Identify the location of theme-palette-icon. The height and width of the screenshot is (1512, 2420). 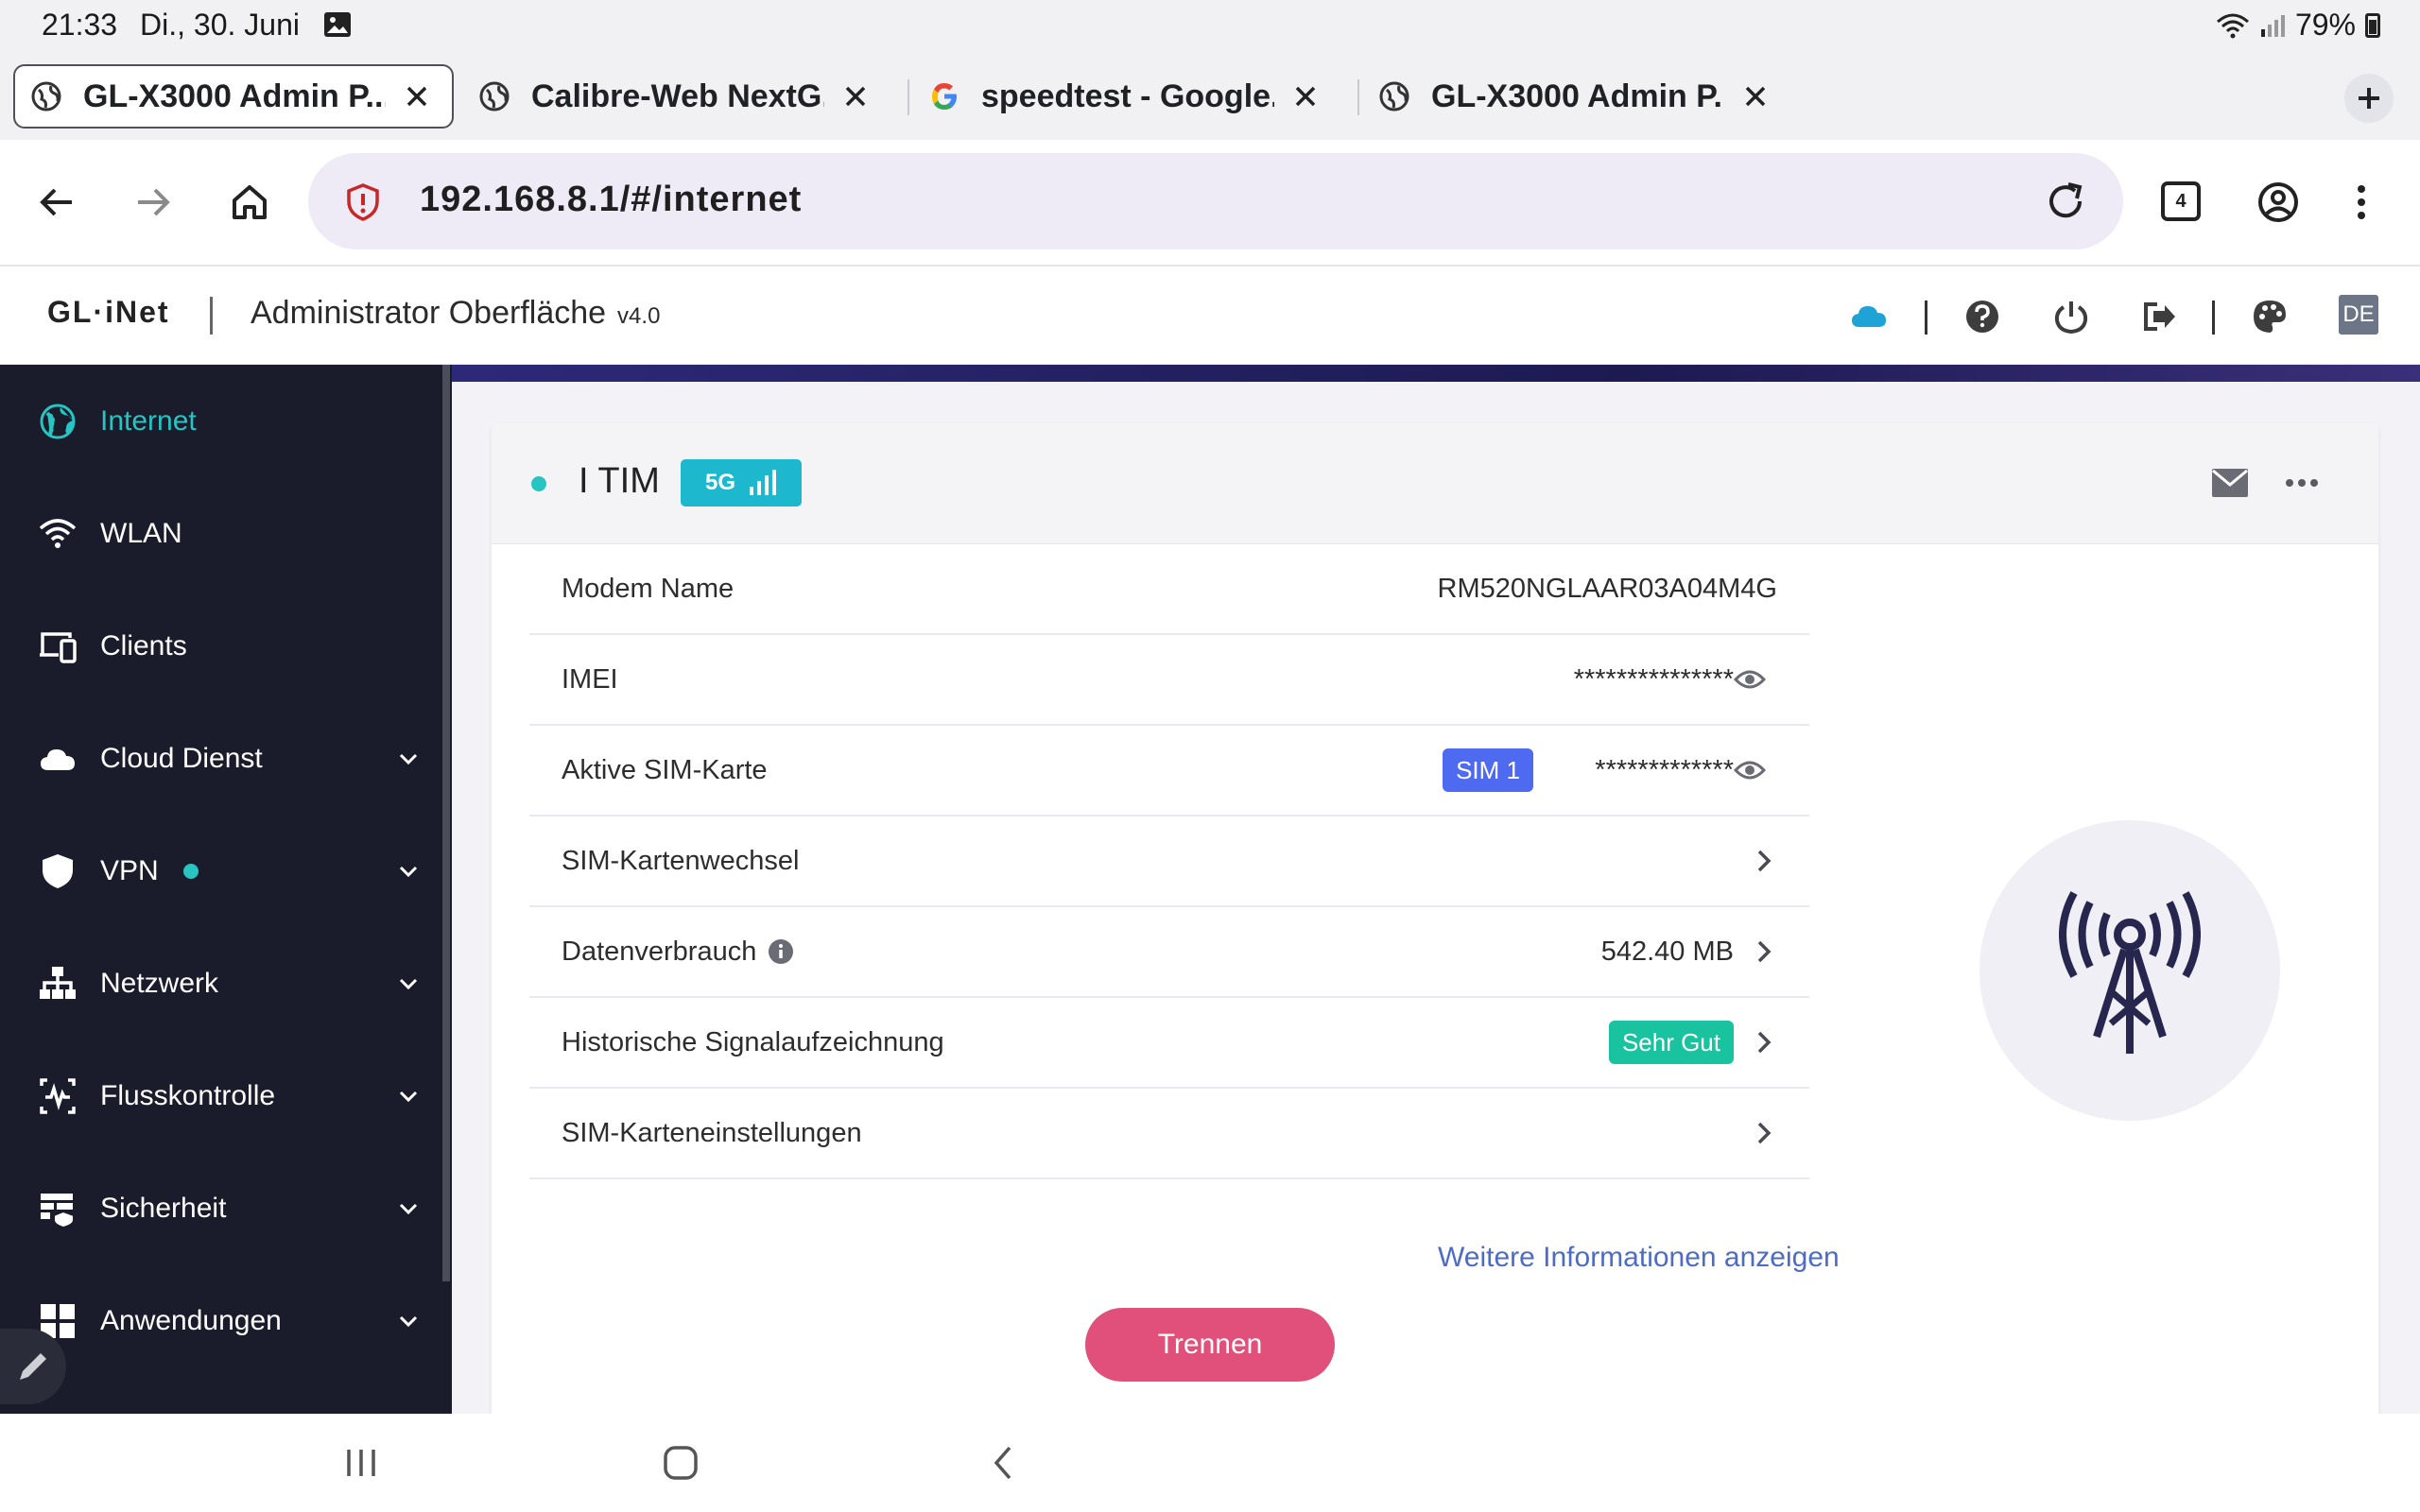
(2270, 316).